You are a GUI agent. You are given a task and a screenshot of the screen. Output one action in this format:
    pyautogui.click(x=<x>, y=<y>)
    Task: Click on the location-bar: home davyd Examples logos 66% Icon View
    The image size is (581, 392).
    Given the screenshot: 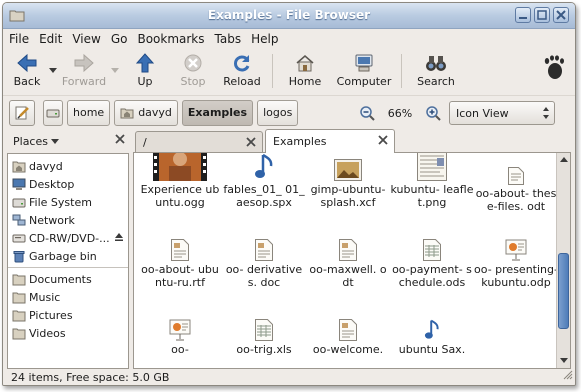 What is the action you would take?
    pyautogui.click(x=289, y=112)
    